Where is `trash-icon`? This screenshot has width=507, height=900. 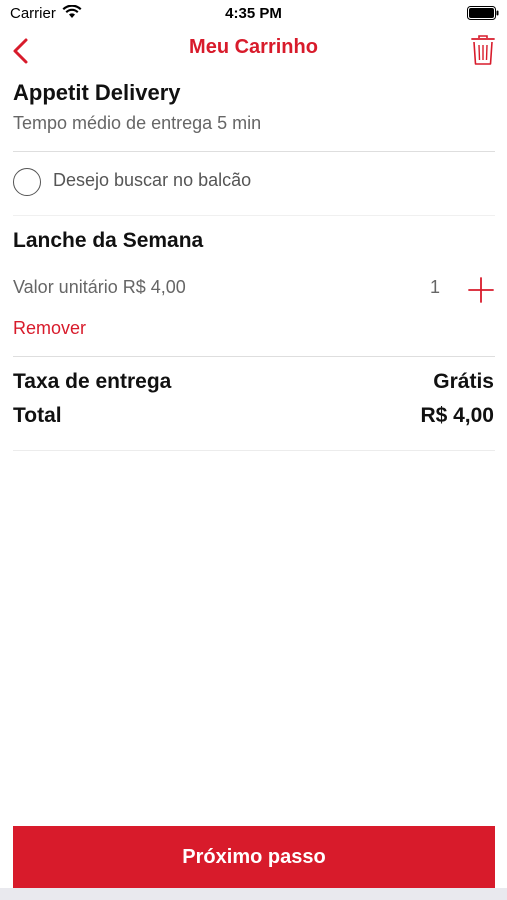 trash-icon is located at coordinates (483, 50).